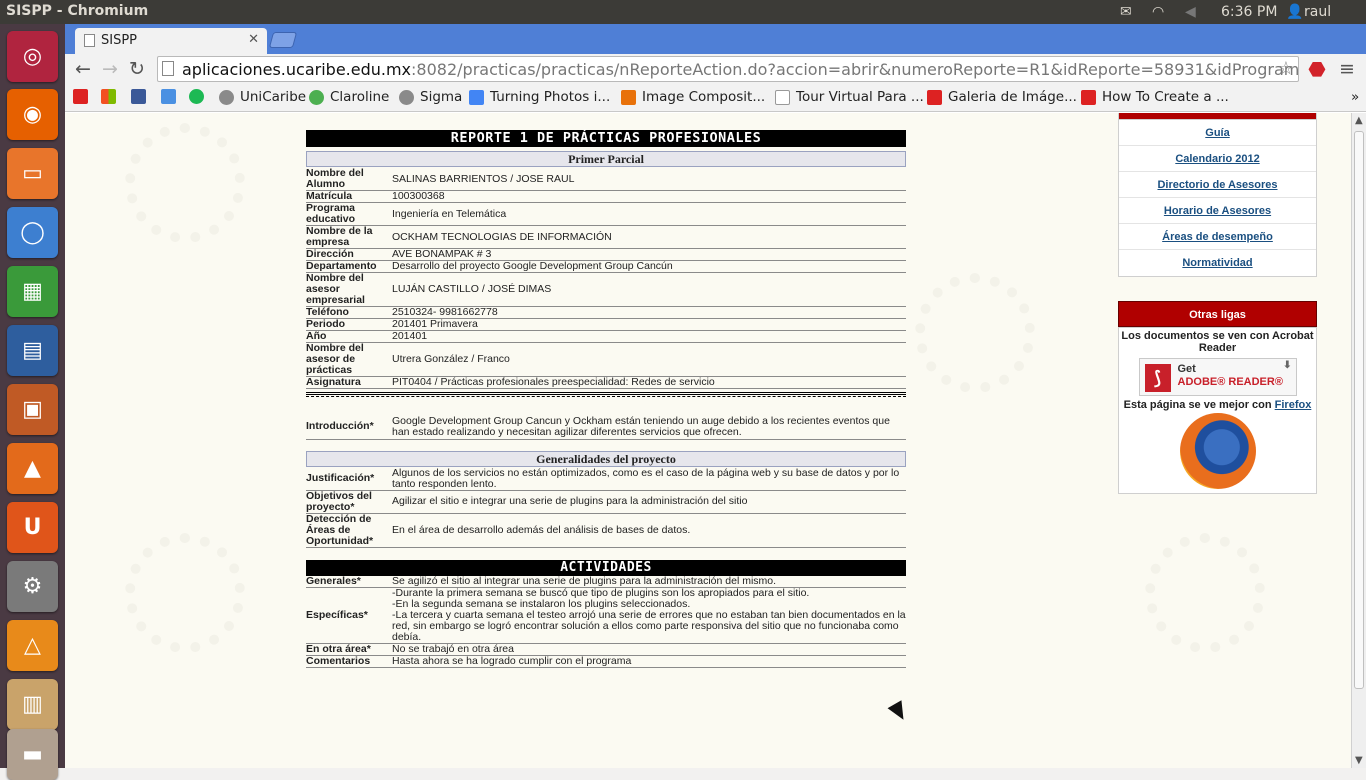 The height and width of the screenshot is (780, 1366). What do you see at coordinates (1217, 211) in the screenshot?
I see `link-horario-asesores: Horario de Asesores` at bounding box center [1217, 211].